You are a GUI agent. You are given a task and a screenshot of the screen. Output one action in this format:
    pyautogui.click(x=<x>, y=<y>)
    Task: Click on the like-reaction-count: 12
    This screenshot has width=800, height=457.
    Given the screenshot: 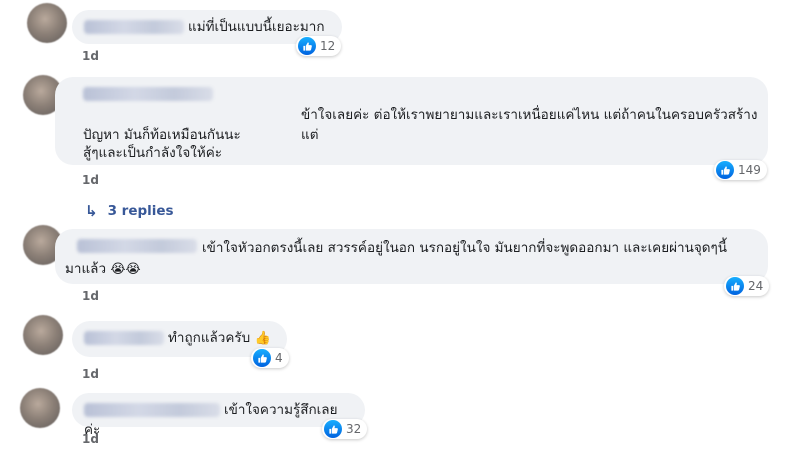 What is the action you would take?
    pyautogui.click(x=319, y=46)
    